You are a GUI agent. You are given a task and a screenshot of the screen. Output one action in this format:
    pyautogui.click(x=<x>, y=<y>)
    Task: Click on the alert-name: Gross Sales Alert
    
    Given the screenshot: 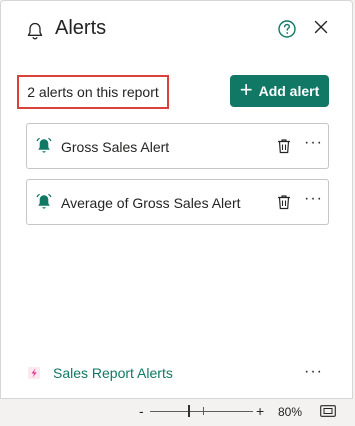 What is the action you would take?
    pyautogui.click(x=115, y=147)
    